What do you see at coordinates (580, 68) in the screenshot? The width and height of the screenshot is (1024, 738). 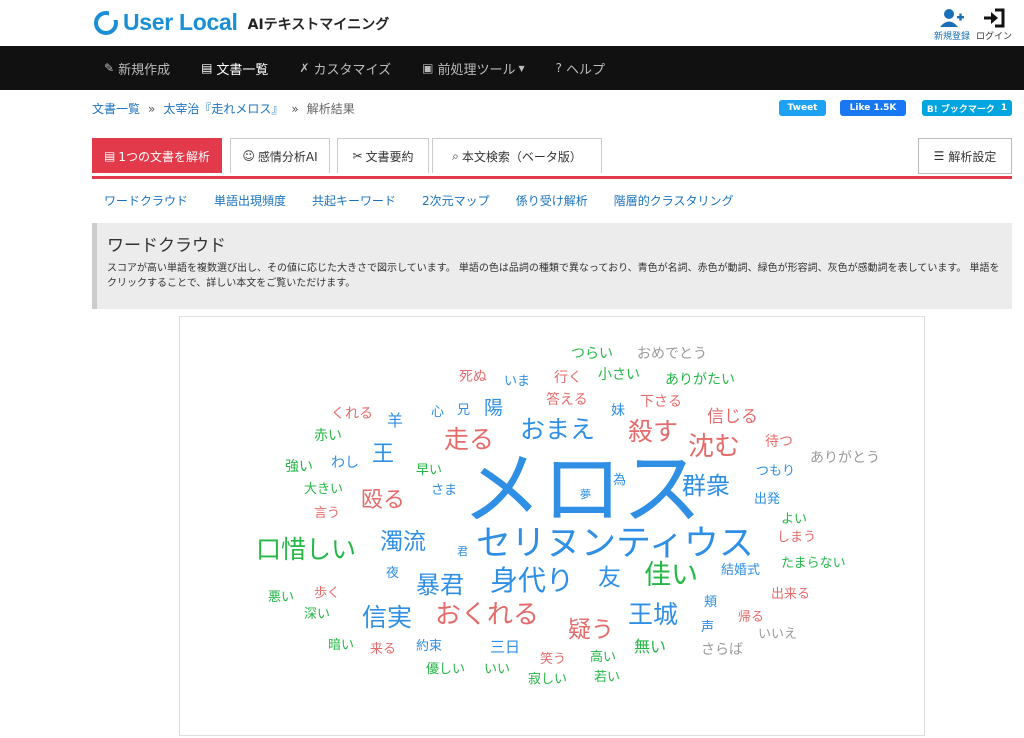 I see `nav-help: ? ヘルプ` at bounding box center [580, 68].